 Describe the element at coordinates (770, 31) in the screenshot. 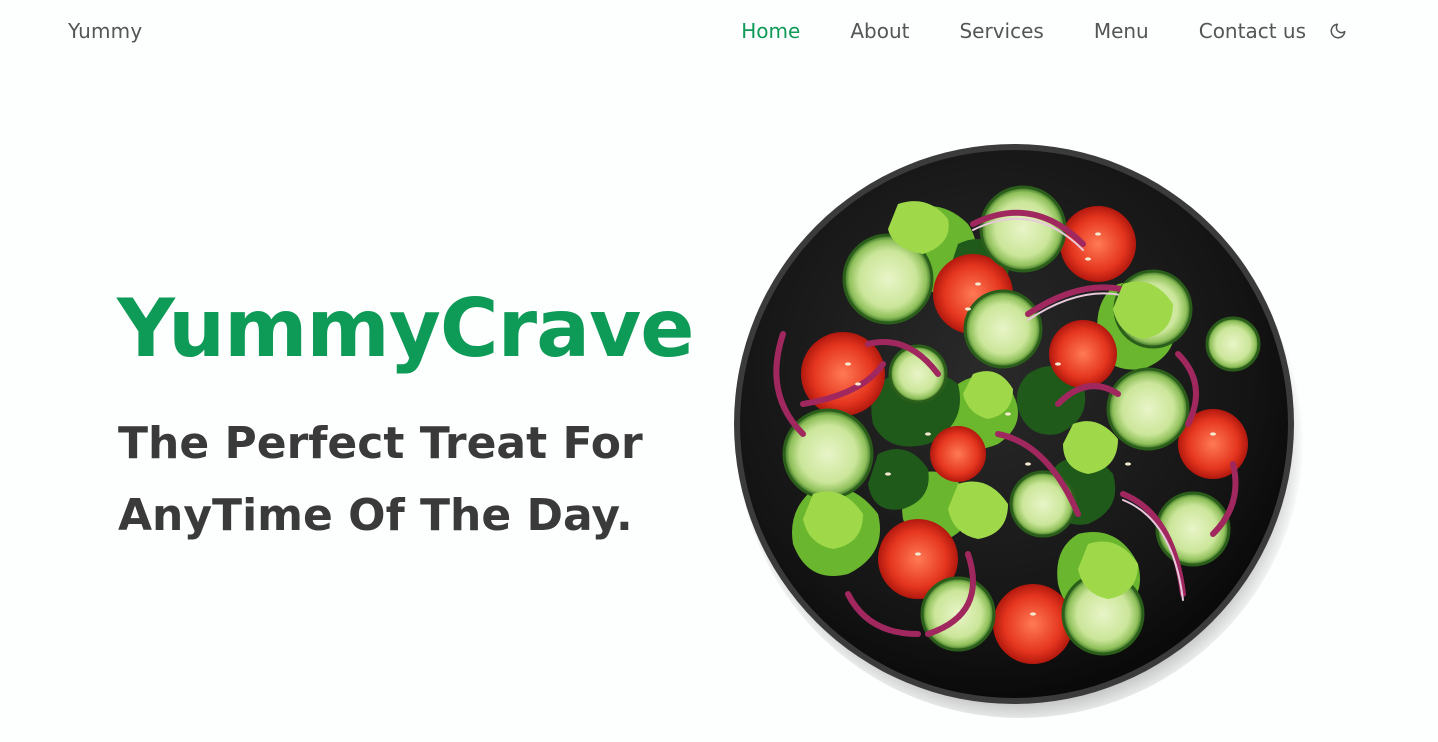

I see `nav-link-home: Home` at that location.